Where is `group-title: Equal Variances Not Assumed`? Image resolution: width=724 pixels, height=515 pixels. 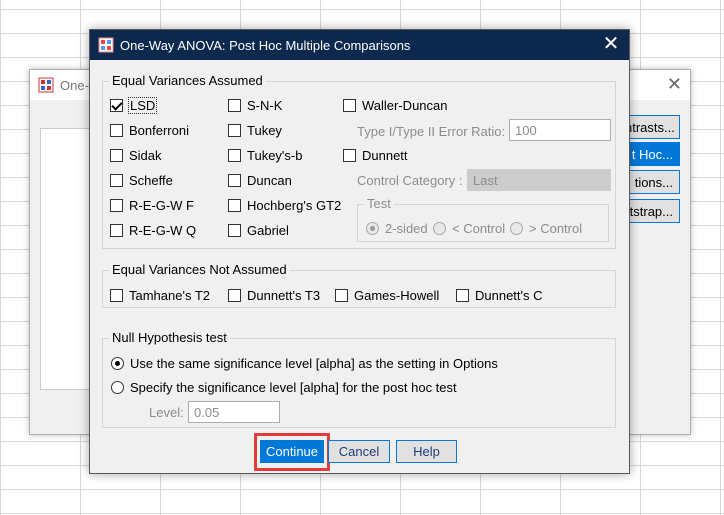
group-title: Equal Variances Not Assumed is located at coordinates (199, 270).